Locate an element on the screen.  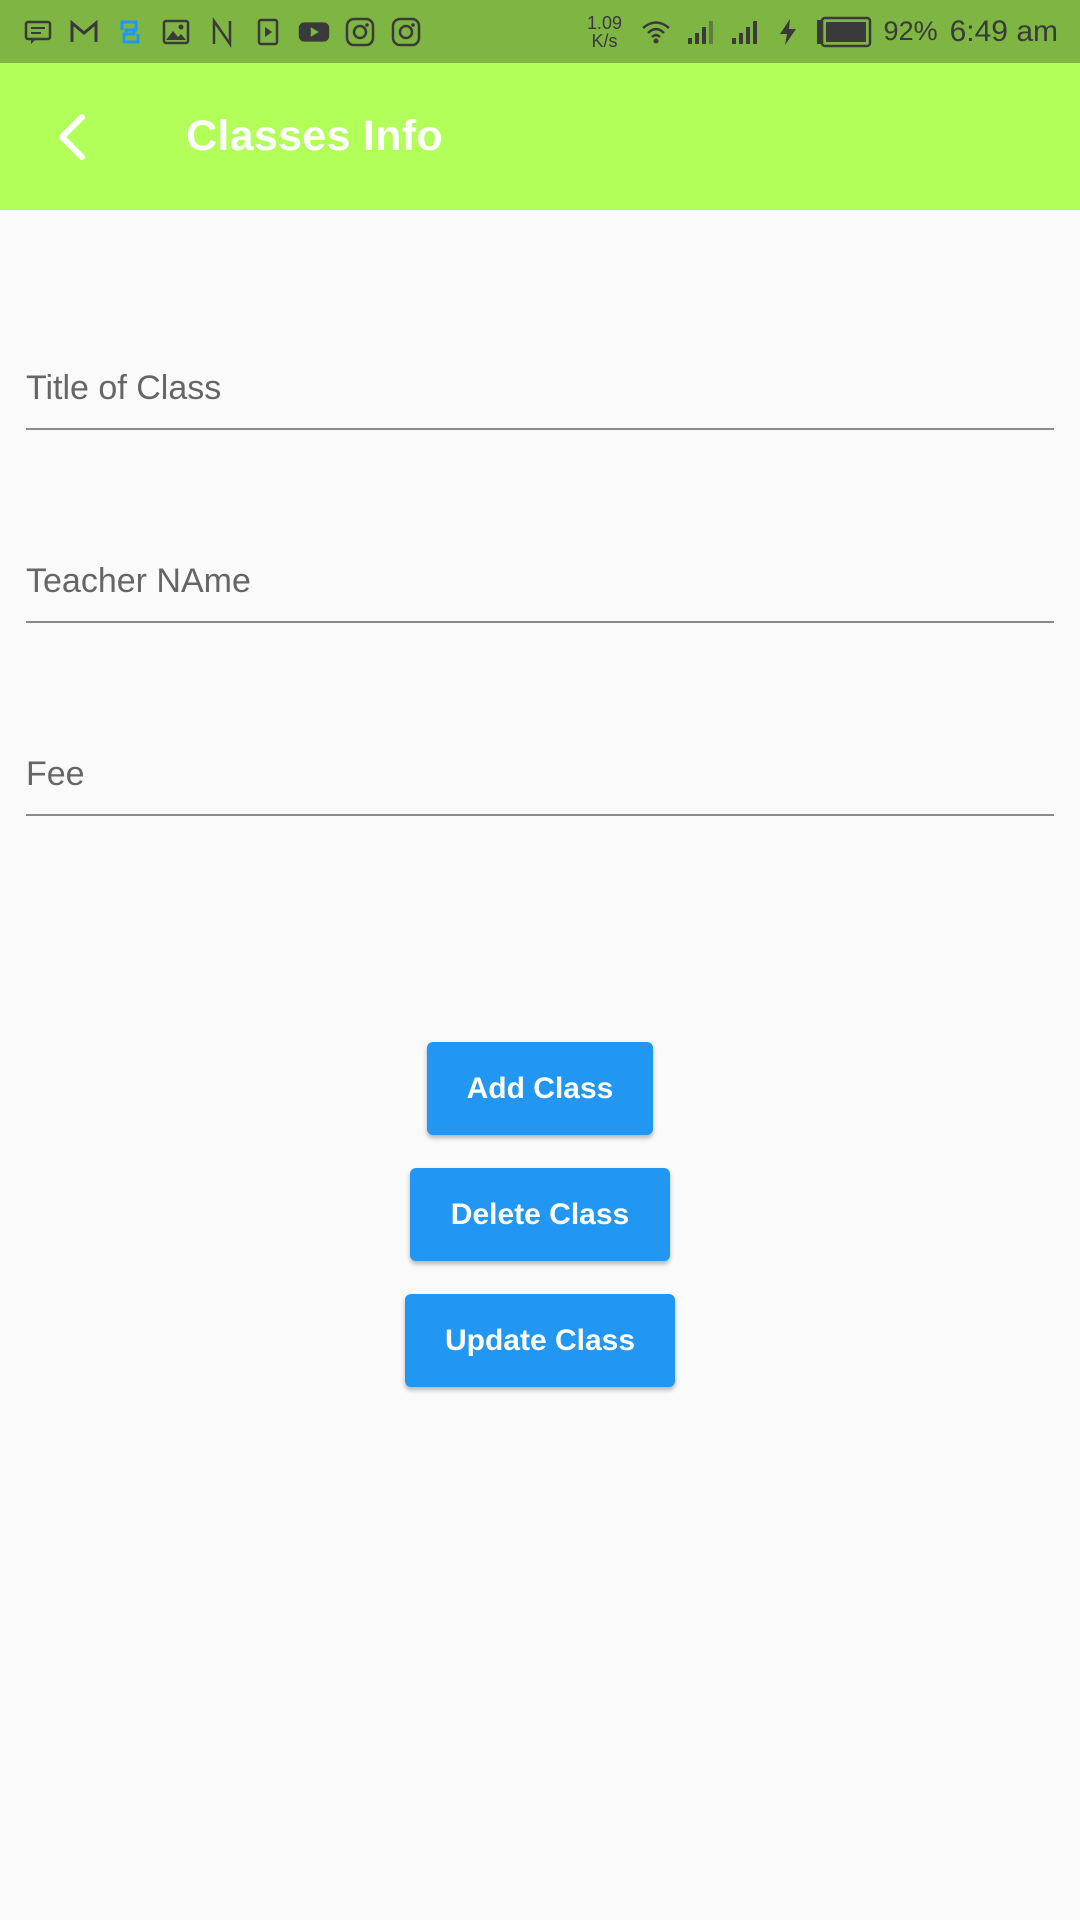
update-class-button: Update Class is located at coordinates (540, 1340).